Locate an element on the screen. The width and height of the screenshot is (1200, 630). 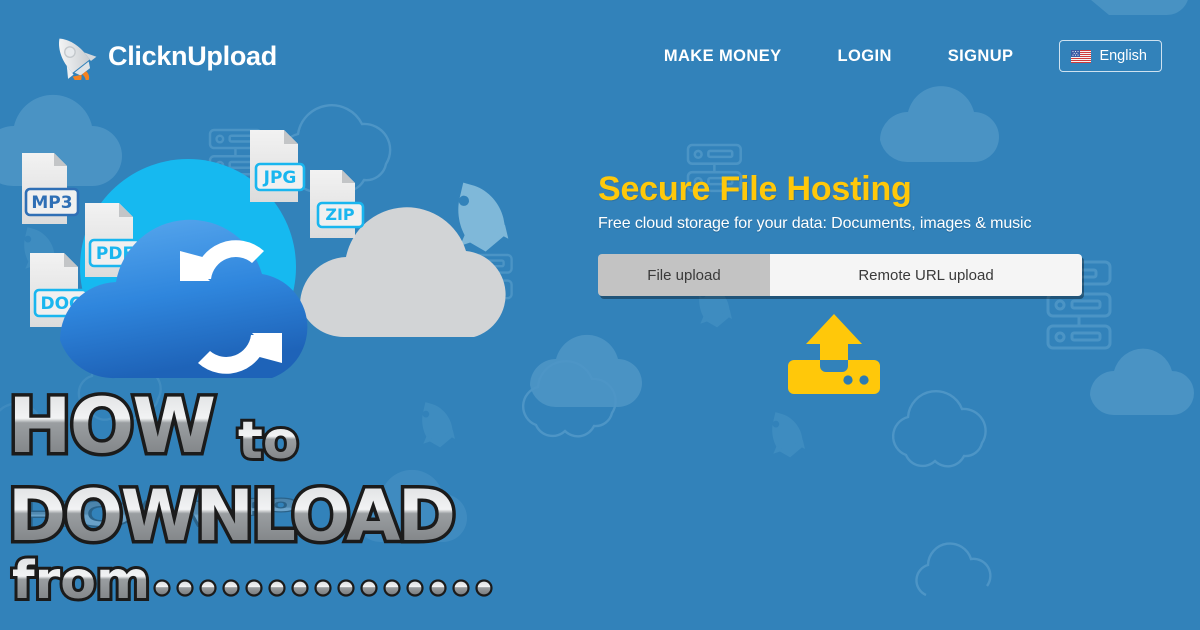
headline-word-to: to is located at coordinates (268, 441).